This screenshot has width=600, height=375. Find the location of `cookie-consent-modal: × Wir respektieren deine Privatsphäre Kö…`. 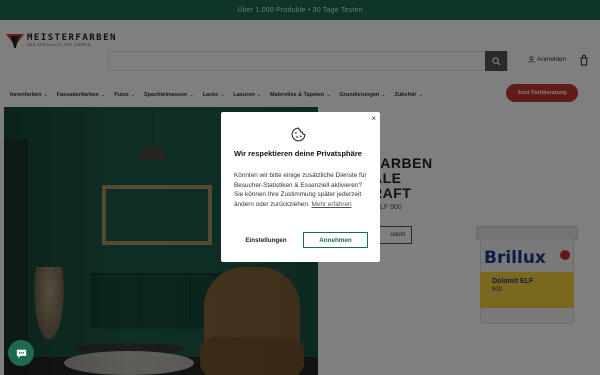

cookie-consent-modal: × Wir respektieren deine Privatsphäre Kö… is located at coordinates (300, 187).